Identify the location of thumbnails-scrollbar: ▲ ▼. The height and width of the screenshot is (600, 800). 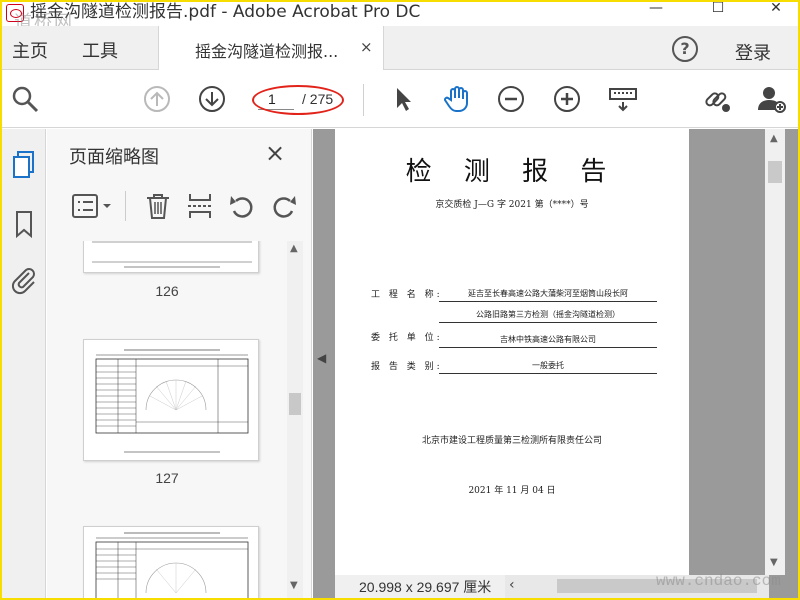
(295, 419).